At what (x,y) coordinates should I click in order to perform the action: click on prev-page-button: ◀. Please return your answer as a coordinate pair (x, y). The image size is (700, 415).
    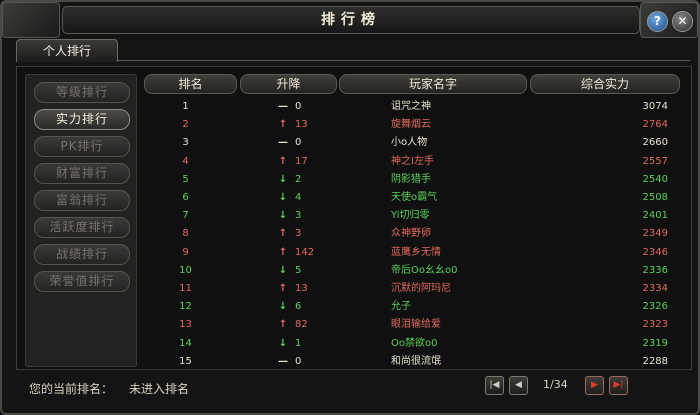
    Looking at the image, I should click on (518, 385).